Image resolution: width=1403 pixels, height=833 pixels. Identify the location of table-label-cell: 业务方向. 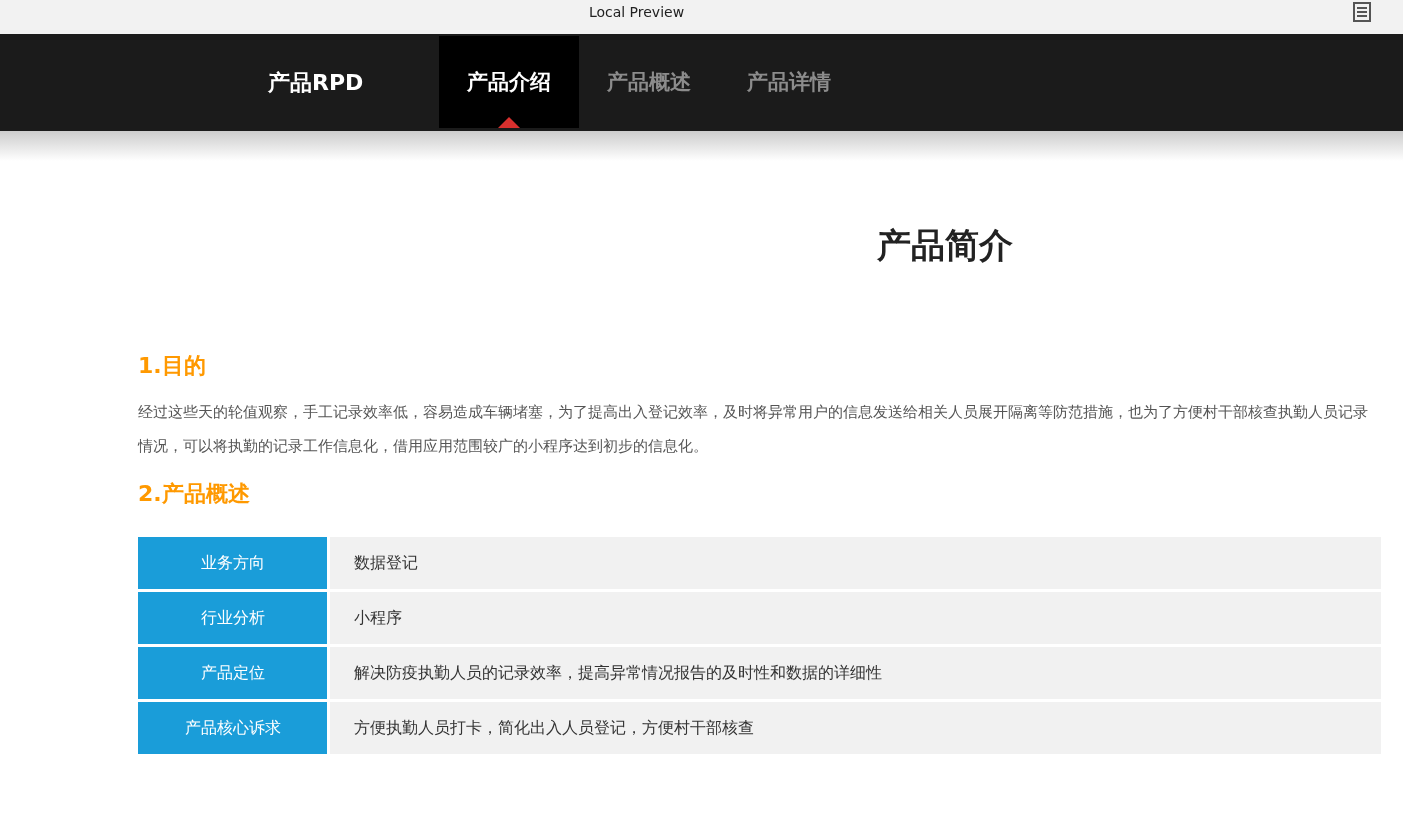
(232, 563).